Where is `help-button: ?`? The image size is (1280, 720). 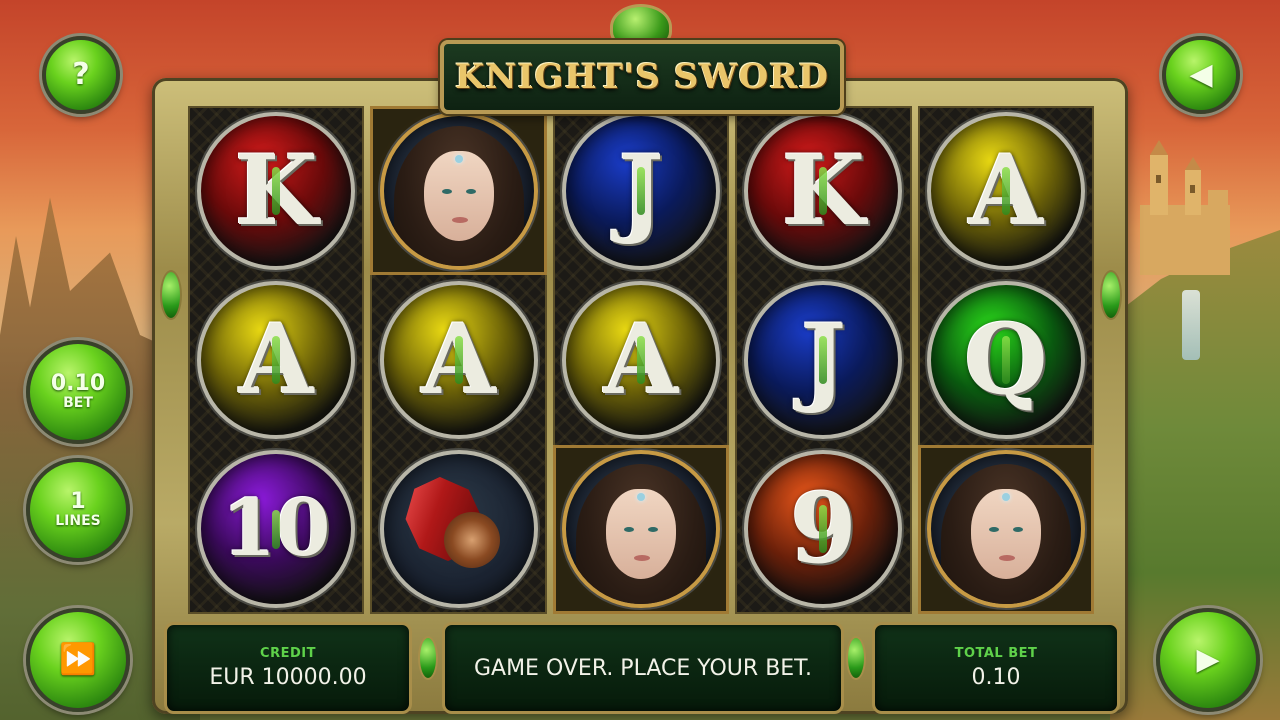
help-button: ? is located at coordinates (81, 75).